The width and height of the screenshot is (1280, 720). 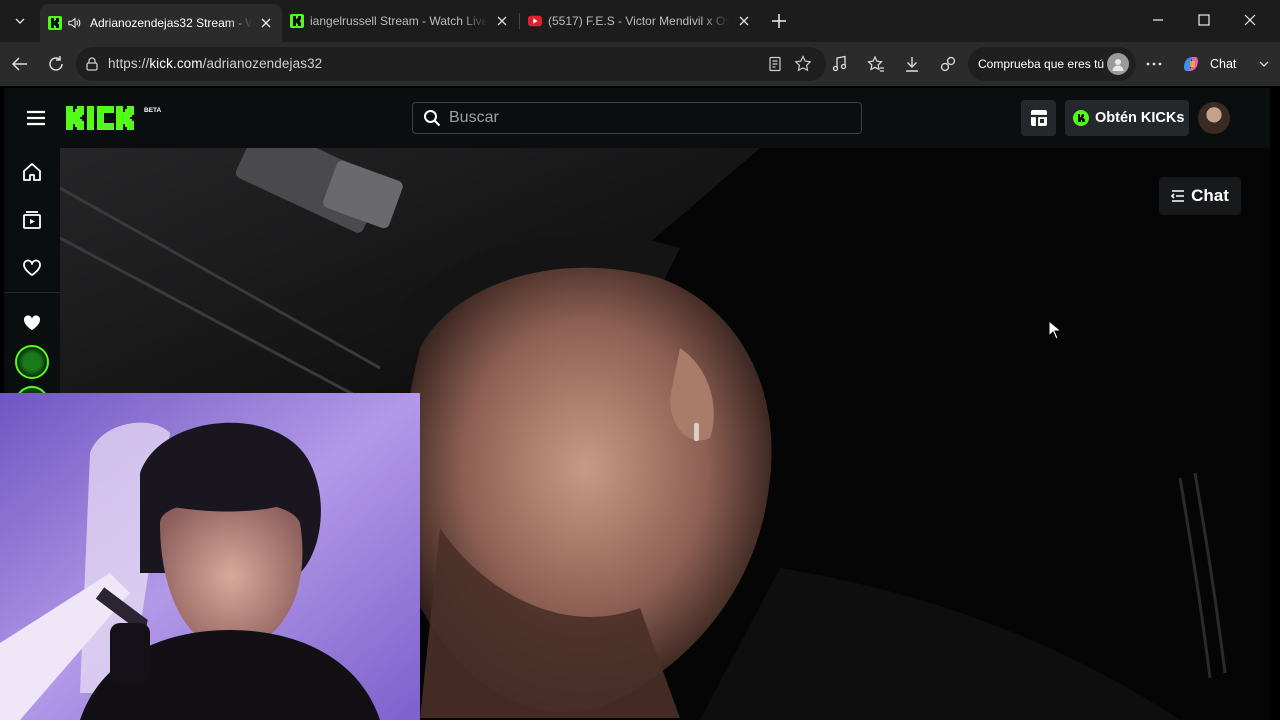 I want to click on profile-label: Comprueba que eres tú, so click(x=1041, y=64).